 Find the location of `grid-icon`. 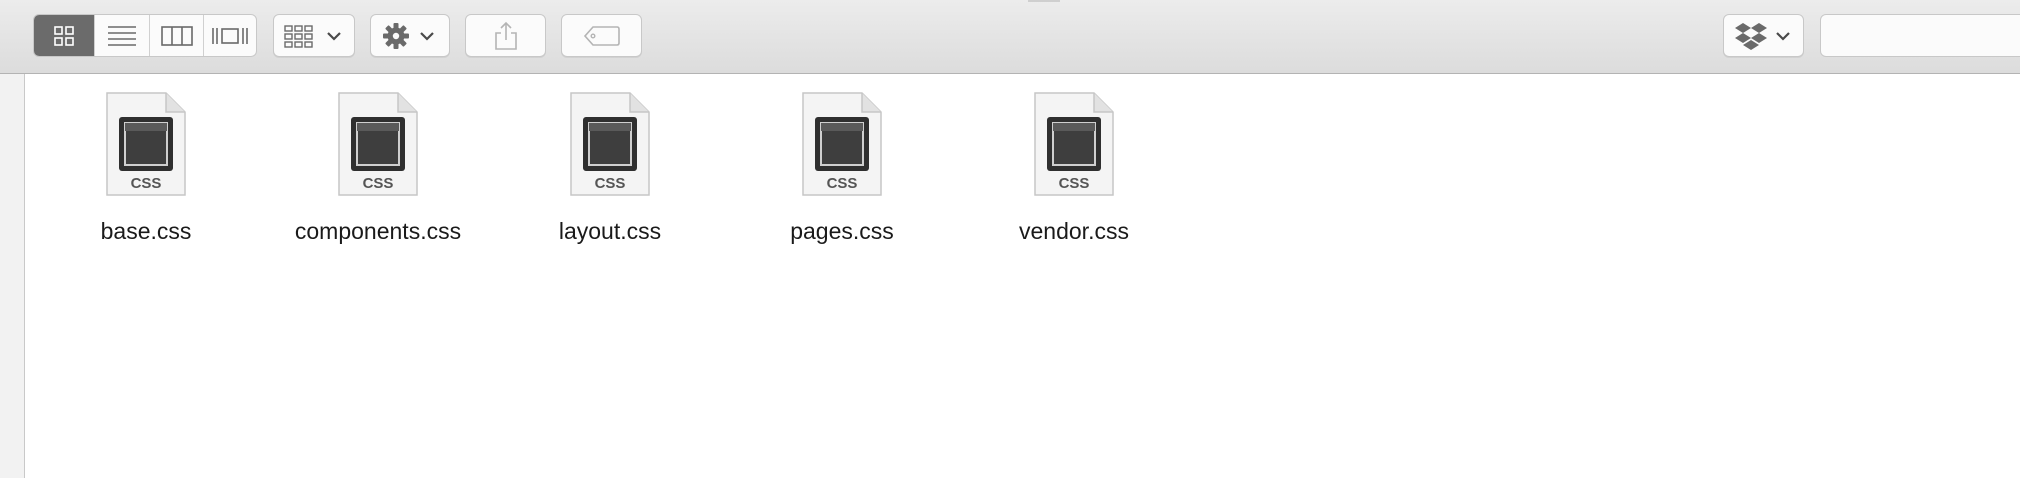

grid-icon is located at coordinates (64, 35).